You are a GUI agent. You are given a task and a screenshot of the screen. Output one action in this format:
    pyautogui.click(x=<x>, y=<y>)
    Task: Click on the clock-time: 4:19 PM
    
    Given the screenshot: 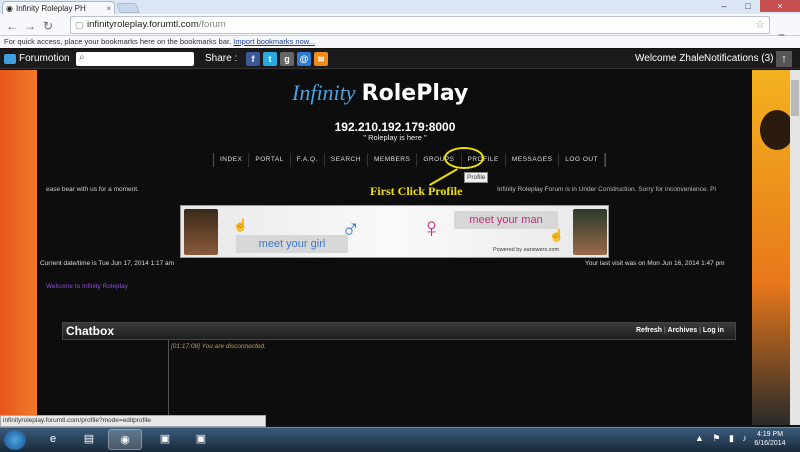 What is the action you would take?
    pyautogui.click(x=770, y=434)
    